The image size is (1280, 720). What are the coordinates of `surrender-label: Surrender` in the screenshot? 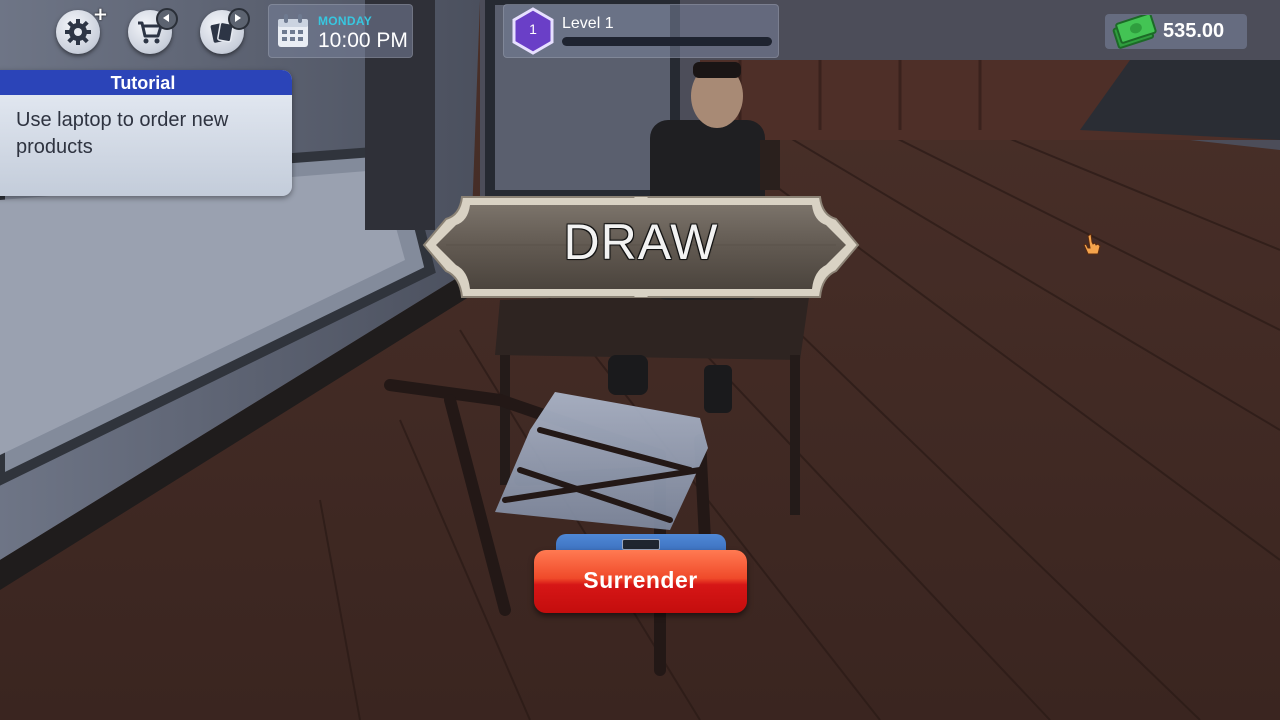 It's located at (640, 580).